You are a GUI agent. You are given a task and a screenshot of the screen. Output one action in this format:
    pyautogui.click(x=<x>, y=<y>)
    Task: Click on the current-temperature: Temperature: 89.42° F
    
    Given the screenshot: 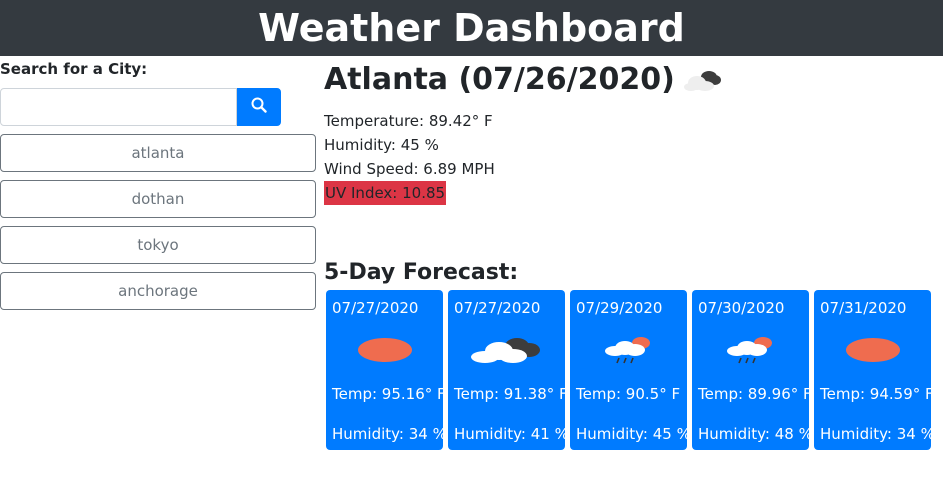 What is the action you would take?
    pyautogui.click(x=408, y=121)
    